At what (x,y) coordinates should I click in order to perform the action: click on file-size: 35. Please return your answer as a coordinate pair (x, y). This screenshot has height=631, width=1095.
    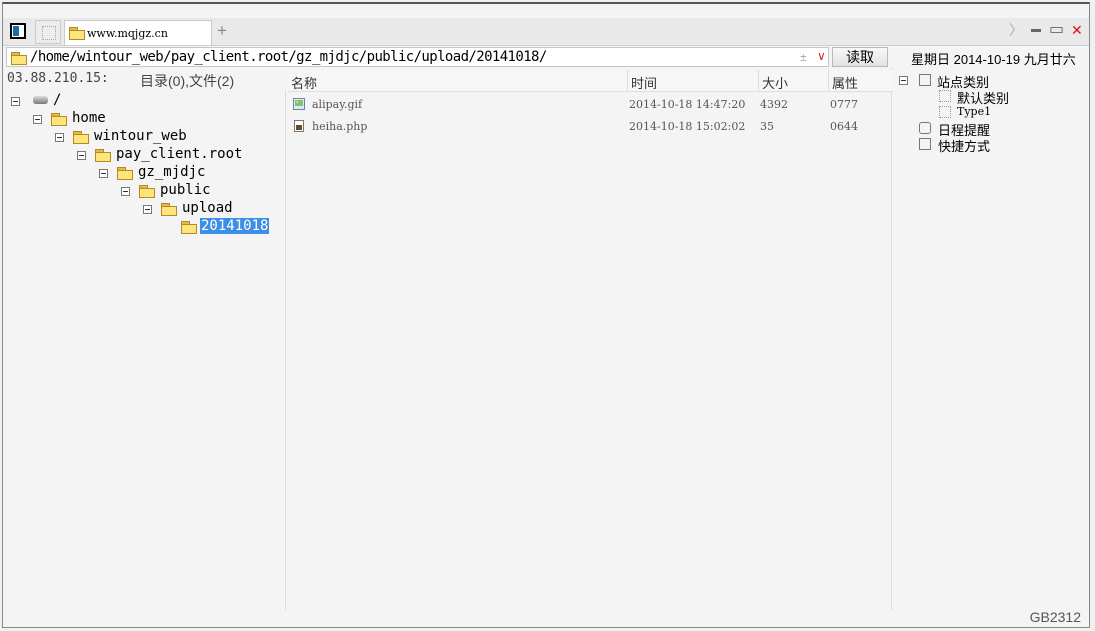
    Looking at the image, I should click on (767, 126).